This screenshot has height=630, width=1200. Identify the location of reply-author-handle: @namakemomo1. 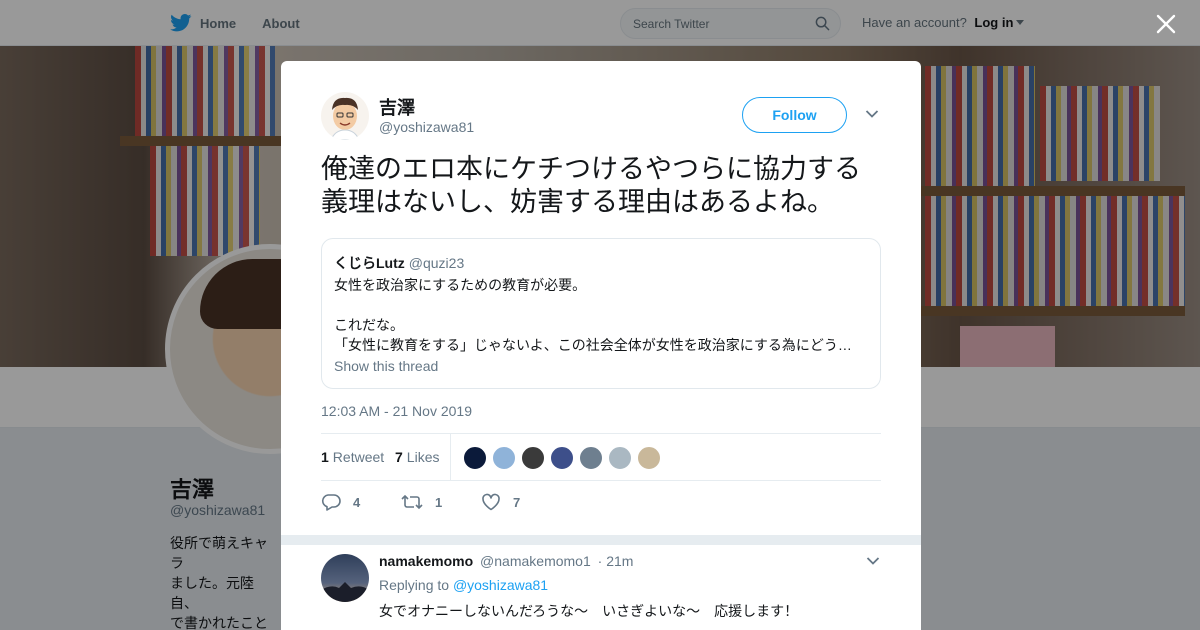
(535, 561).